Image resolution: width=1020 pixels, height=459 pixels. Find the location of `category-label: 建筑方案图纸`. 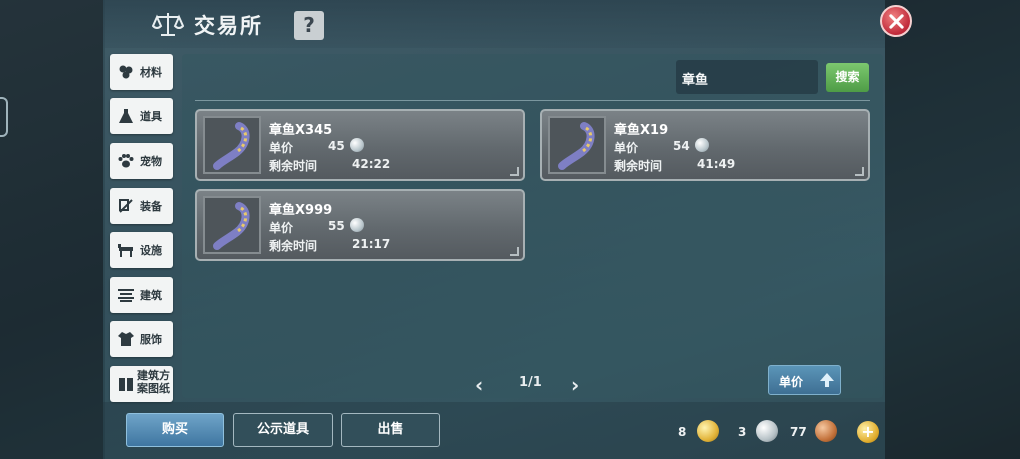

category-label: 建筑方案图纸 is located at coordinates (153, 382).